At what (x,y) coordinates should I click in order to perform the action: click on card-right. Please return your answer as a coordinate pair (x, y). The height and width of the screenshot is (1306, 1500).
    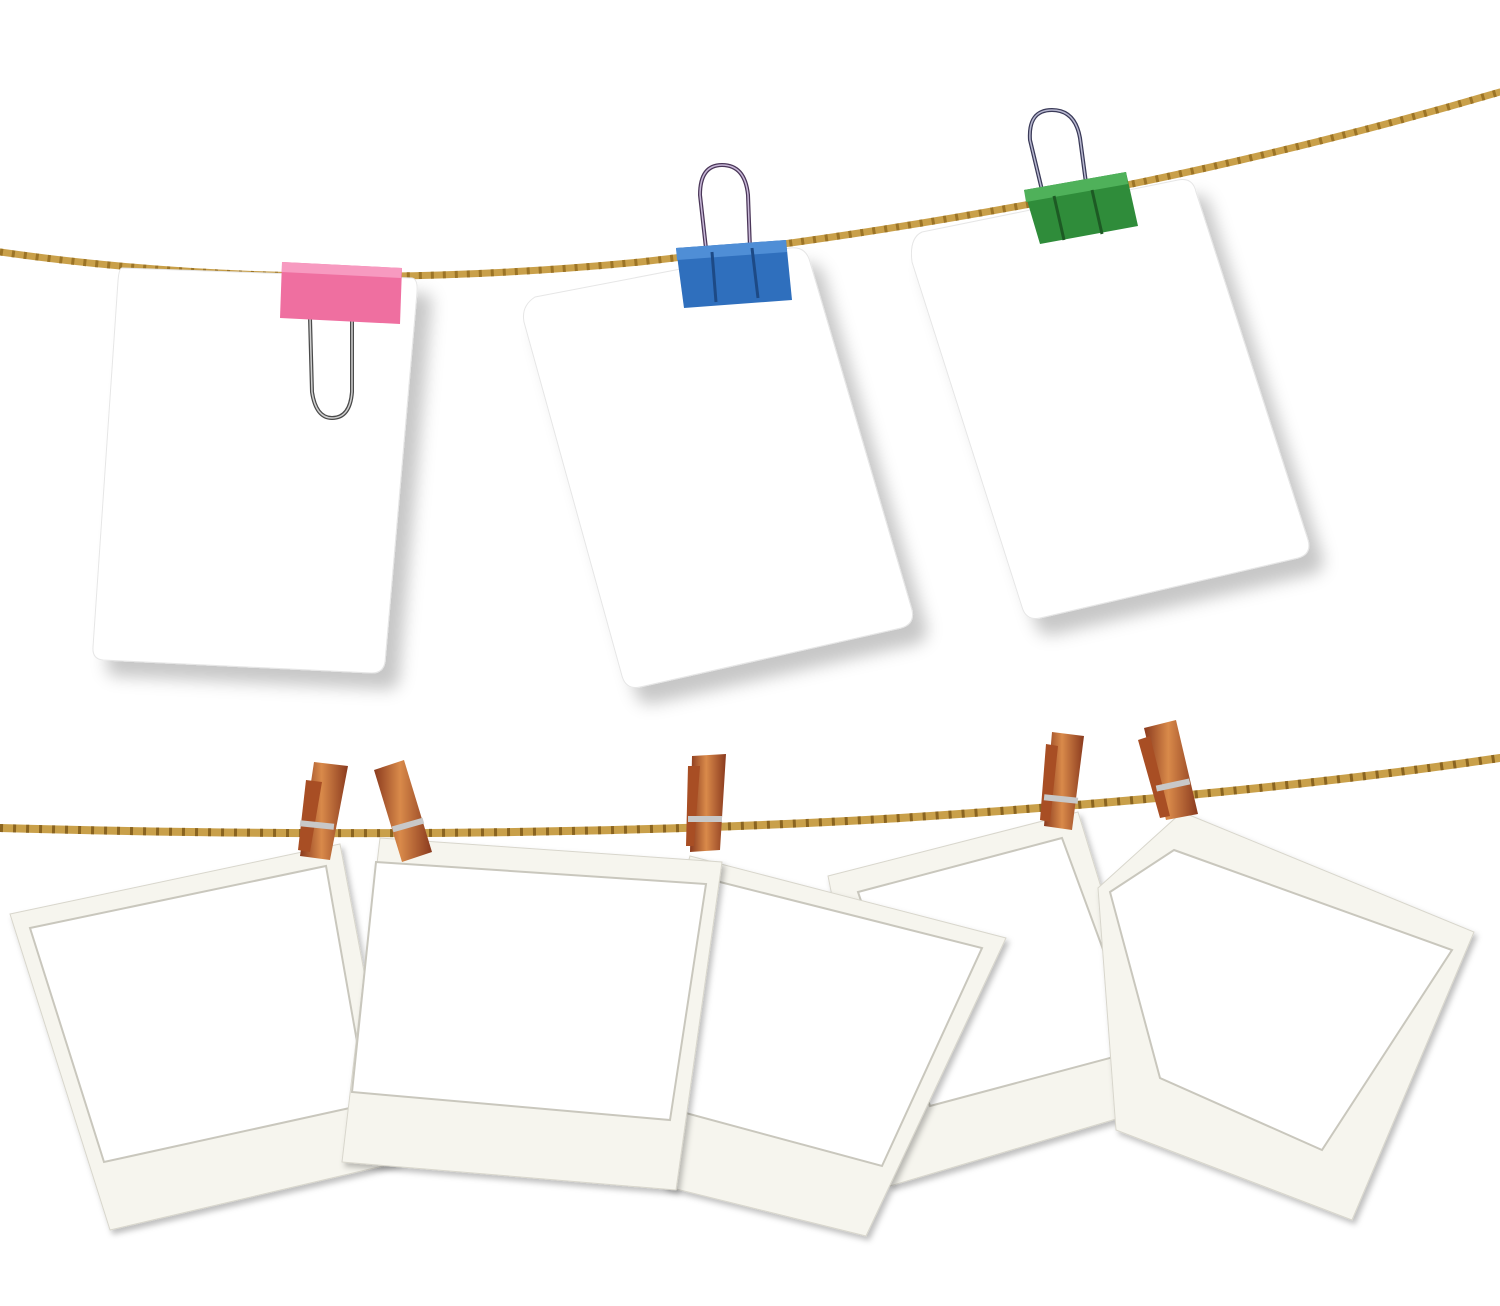
    Looking at the image, I should click on (1110, 399).